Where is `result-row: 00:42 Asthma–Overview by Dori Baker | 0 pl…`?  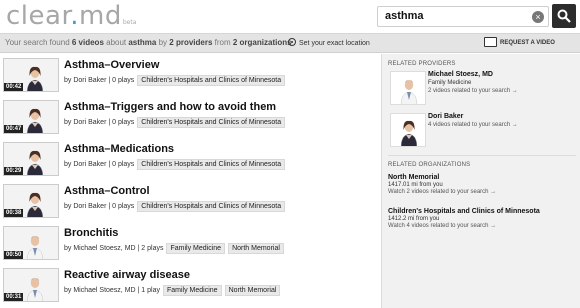
result-row: 00:42 Asthma–Overview by Dori Baker | 0 pl… is located at coordinates (190, 75).